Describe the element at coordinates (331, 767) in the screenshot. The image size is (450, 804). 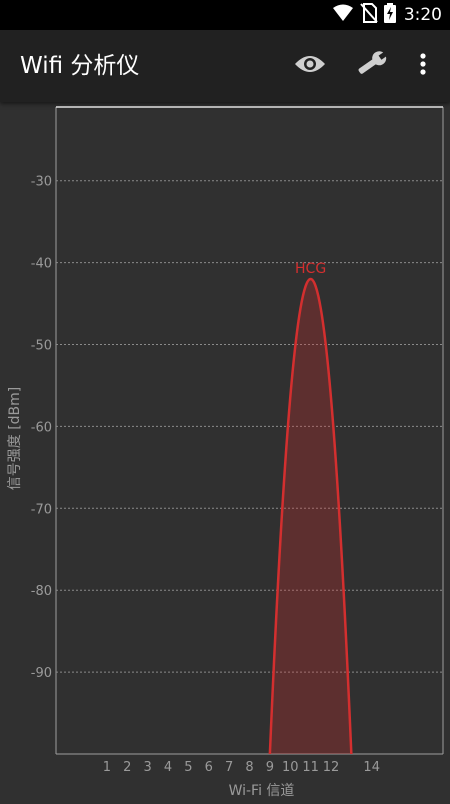
I see `x-tick-label: 12` at that location.